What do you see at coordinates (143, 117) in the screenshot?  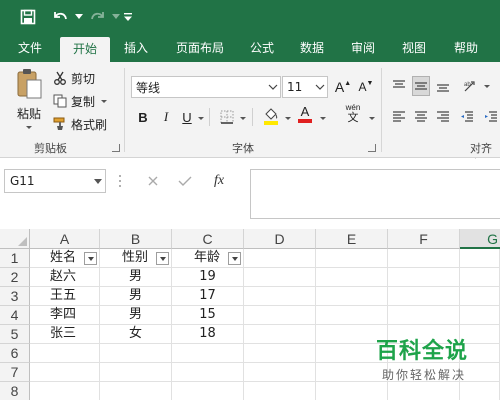 I see `bold-button: B` at bounding box center [143, 117].